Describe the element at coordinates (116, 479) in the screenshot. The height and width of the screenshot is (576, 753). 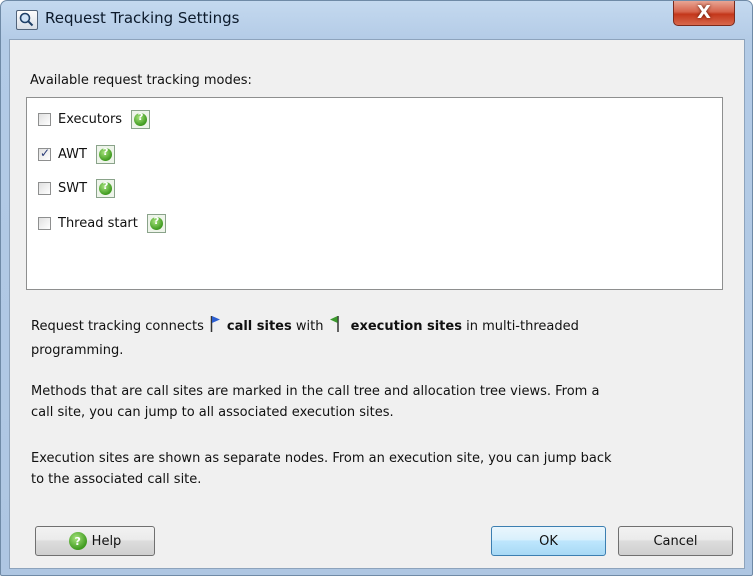
I see `desc-p3-line2: to the associated call site.` at that location.